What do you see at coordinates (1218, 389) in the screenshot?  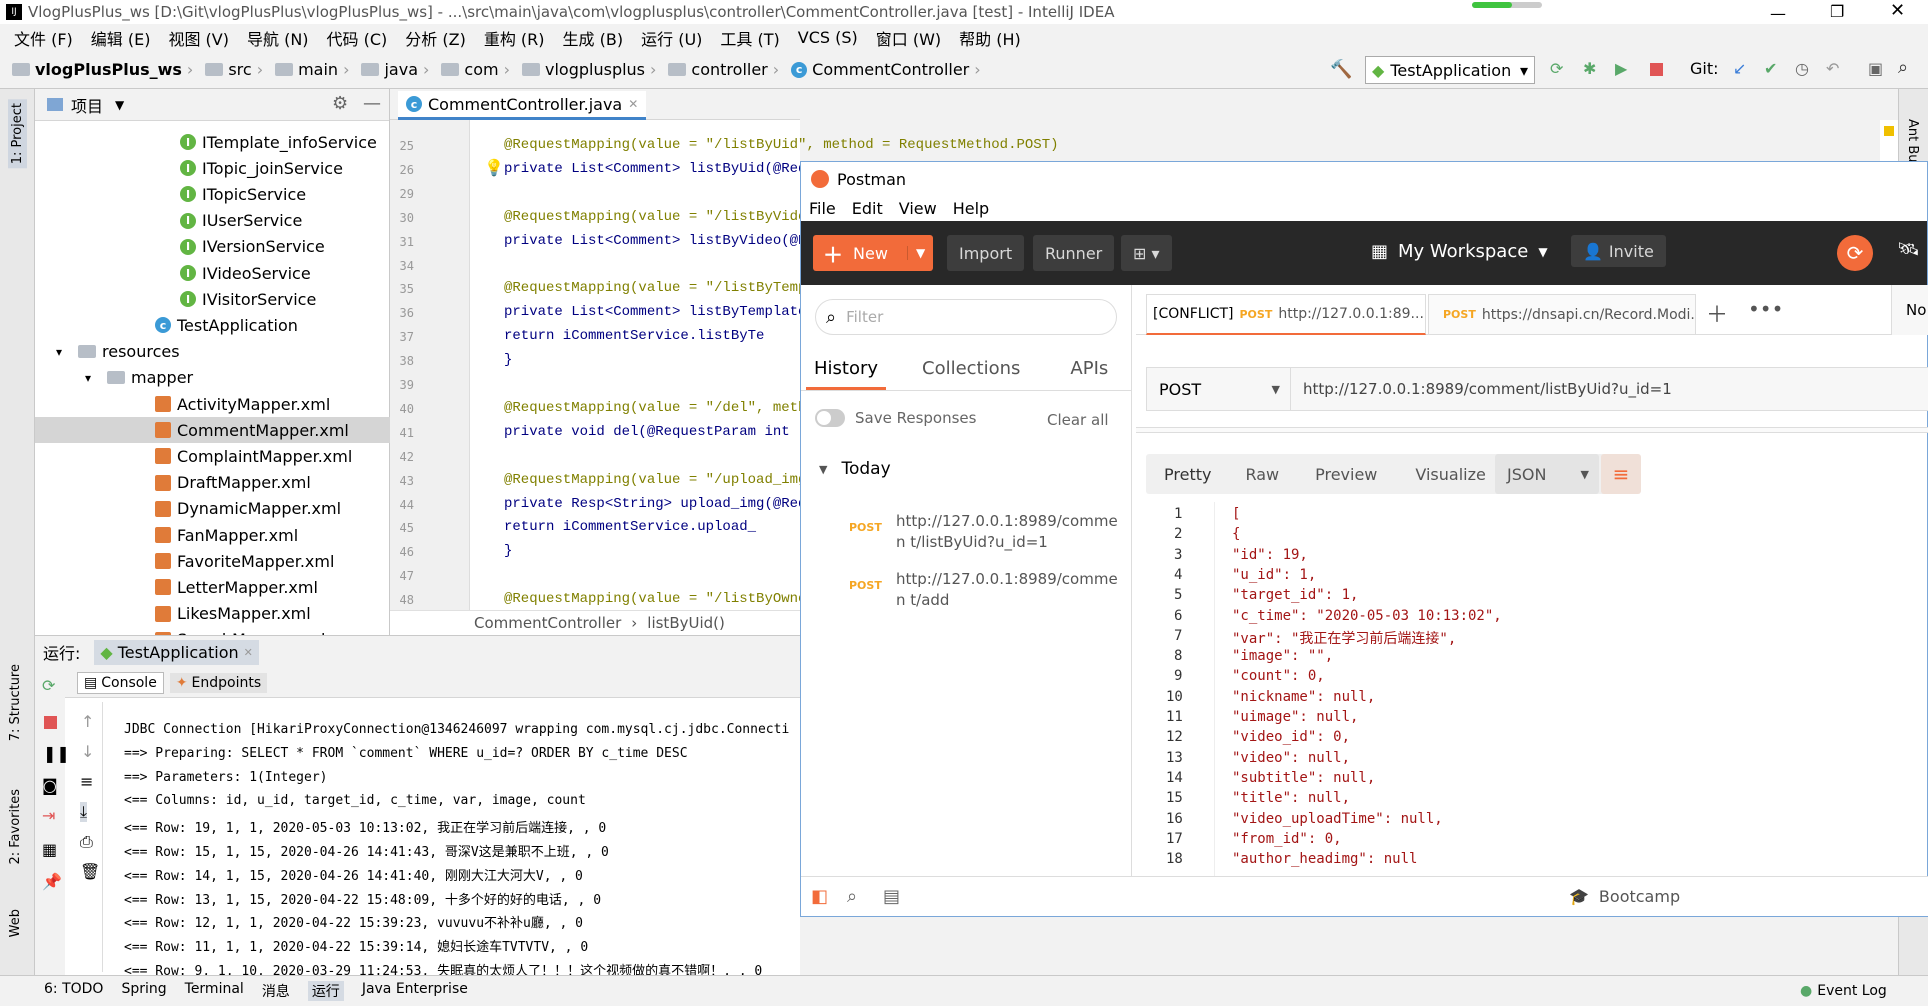 I see `method-select: POST ▼` at bounding box center [1218, 389].